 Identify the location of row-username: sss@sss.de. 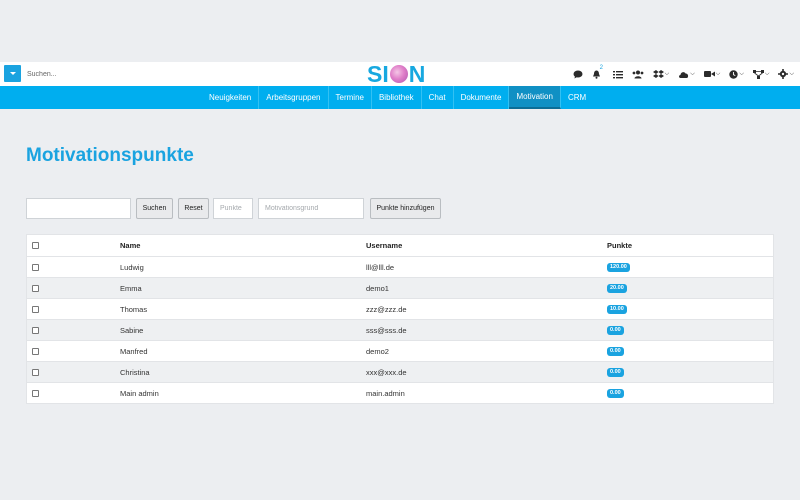
(386, 330).